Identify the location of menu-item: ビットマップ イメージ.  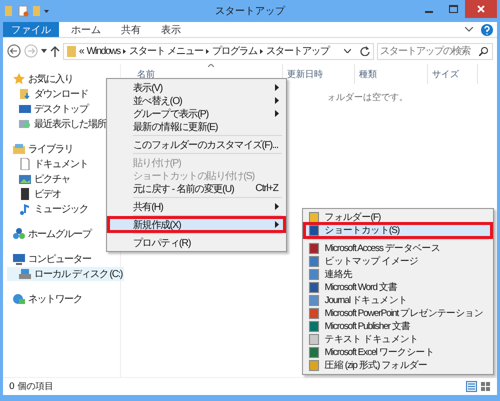
(397, 261).